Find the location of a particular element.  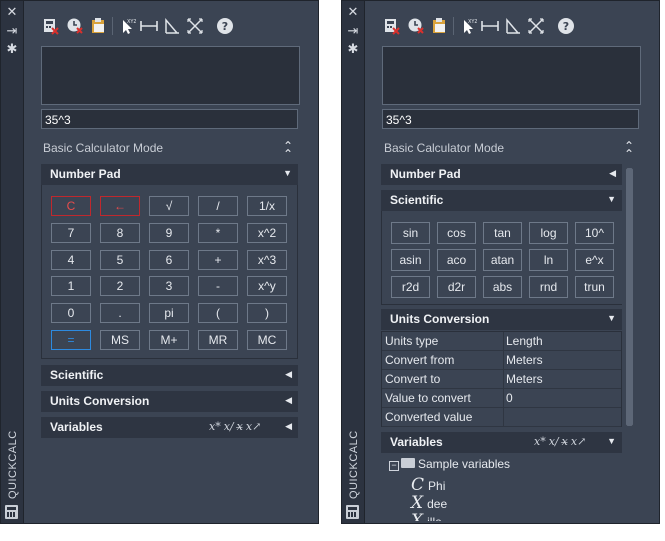

key-button: 1/x is located at coordinates (267, 206).